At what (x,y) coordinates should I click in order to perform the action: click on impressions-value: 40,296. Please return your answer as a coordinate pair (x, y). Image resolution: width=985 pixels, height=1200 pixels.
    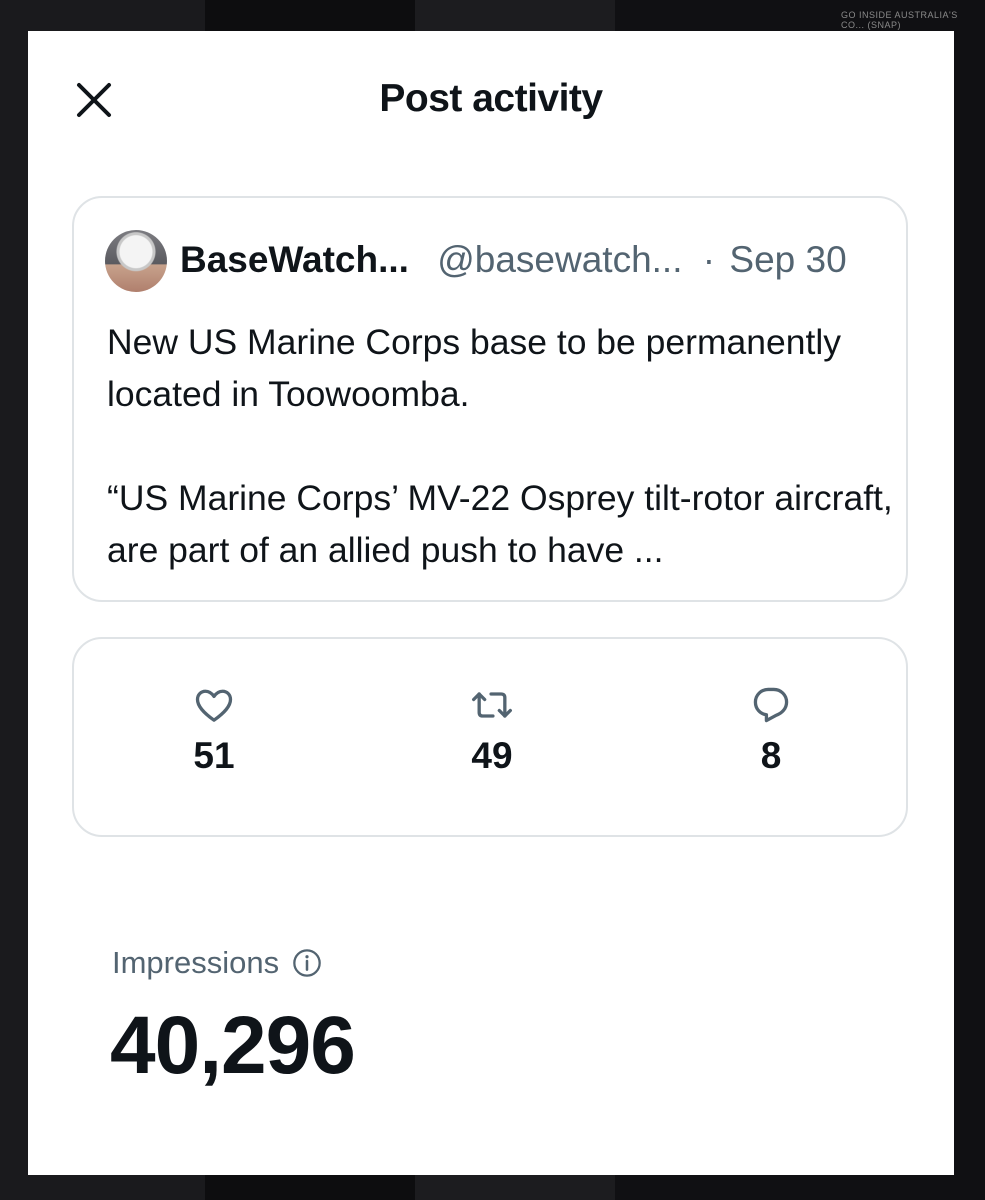
    Looking at the image, I should click on (233, 1045).